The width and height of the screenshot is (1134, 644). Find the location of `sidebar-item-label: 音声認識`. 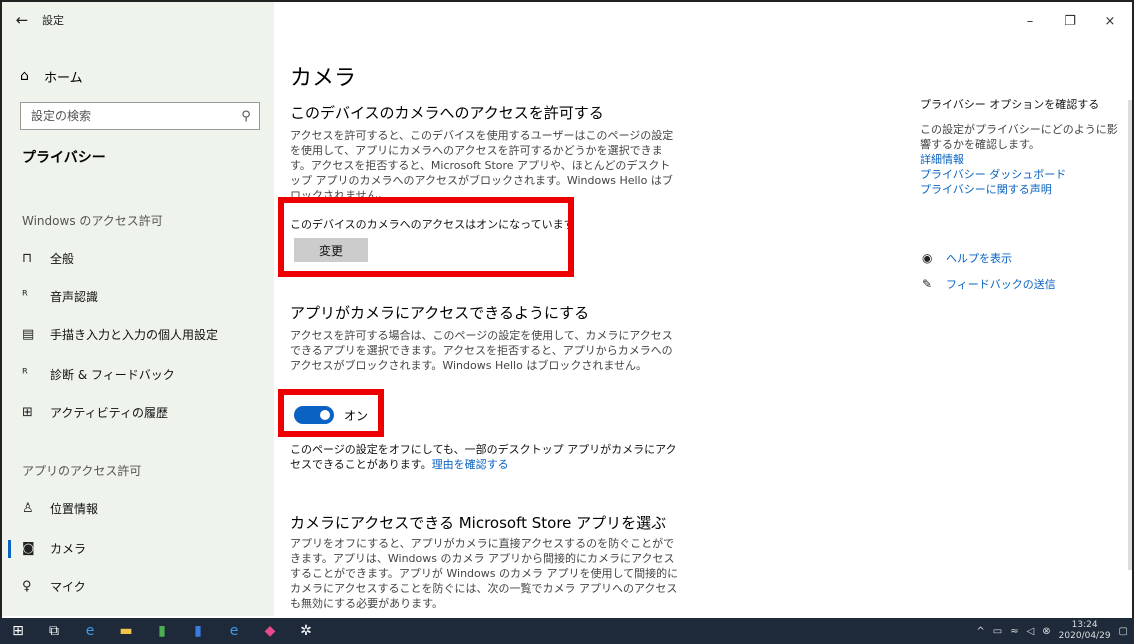

sidebar-item-label: 音声認識 is located at coordinates (74, 296).